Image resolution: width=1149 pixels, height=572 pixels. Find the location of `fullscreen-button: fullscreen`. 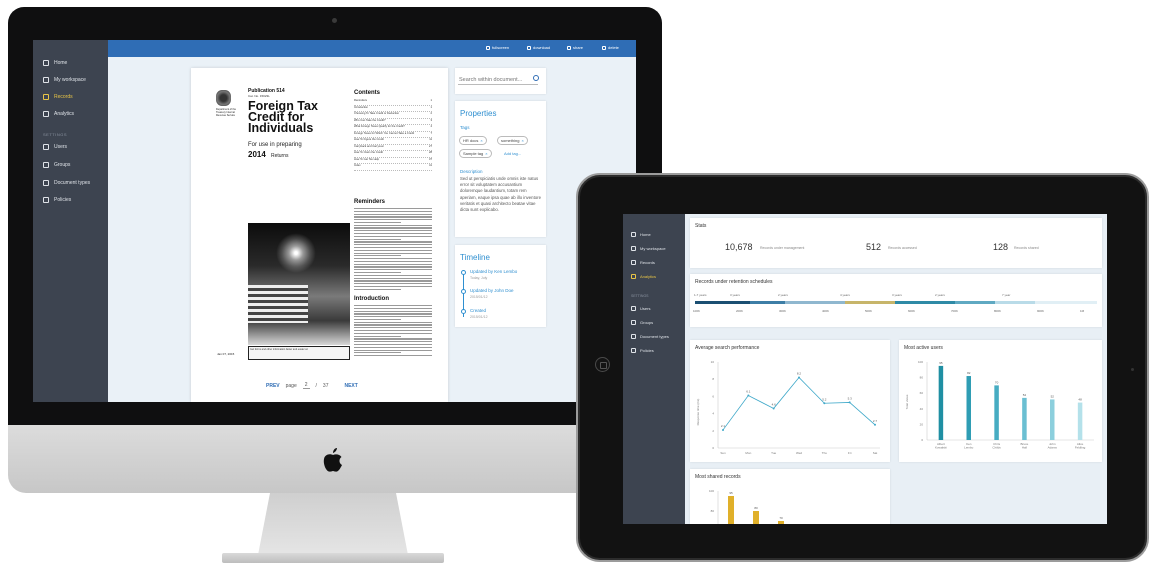

fullscreen-button: fullscreen is located at coordinates (497, 47).